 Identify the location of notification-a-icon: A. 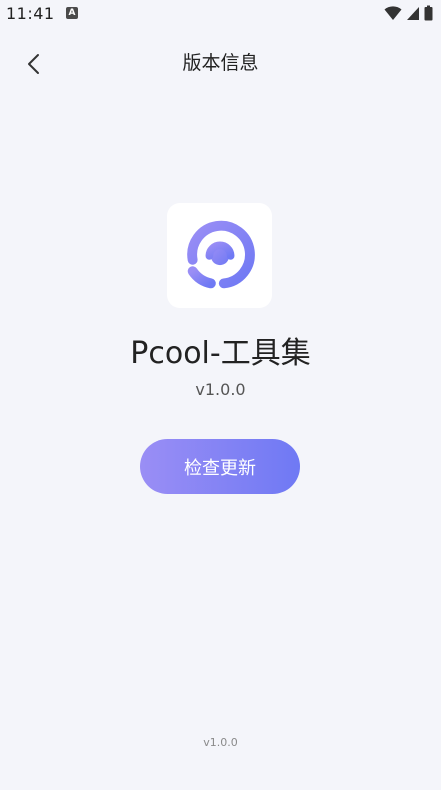
(72, 13).